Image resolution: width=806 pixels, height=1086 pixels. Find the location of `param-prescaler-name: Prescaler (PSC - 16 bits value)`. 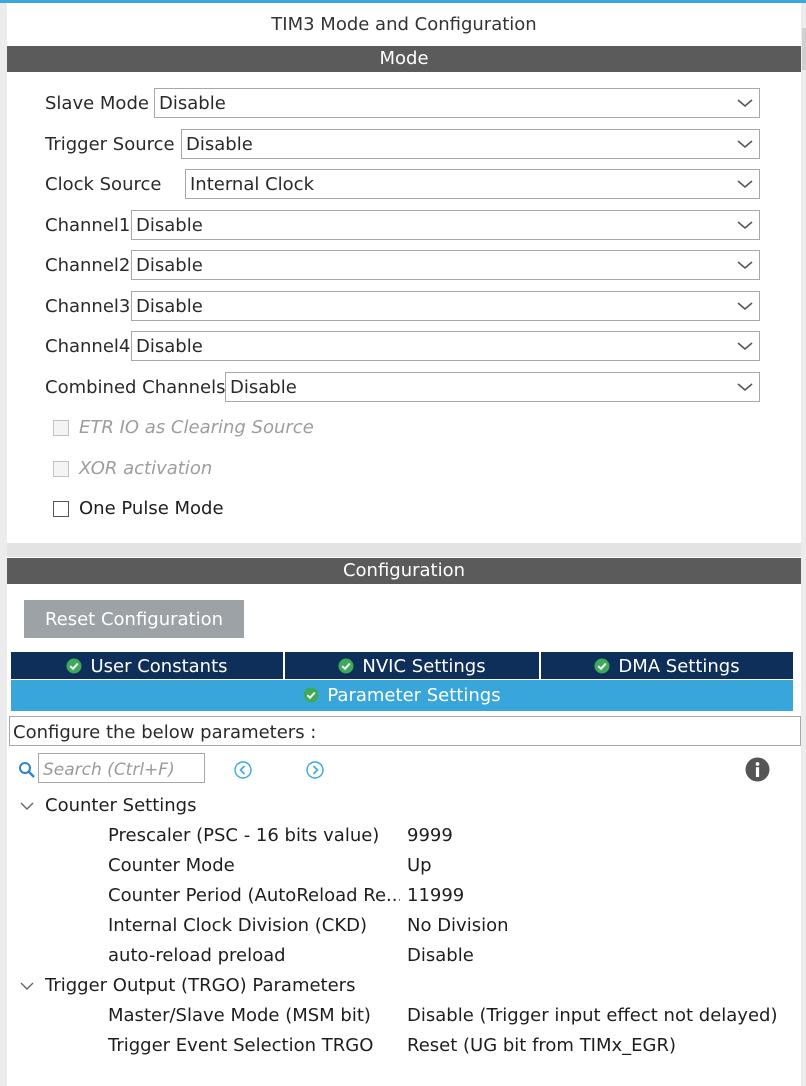

param-prescaler-name: Prescaler (PSC - 16 bits value) is located at coordinates (244, 835).